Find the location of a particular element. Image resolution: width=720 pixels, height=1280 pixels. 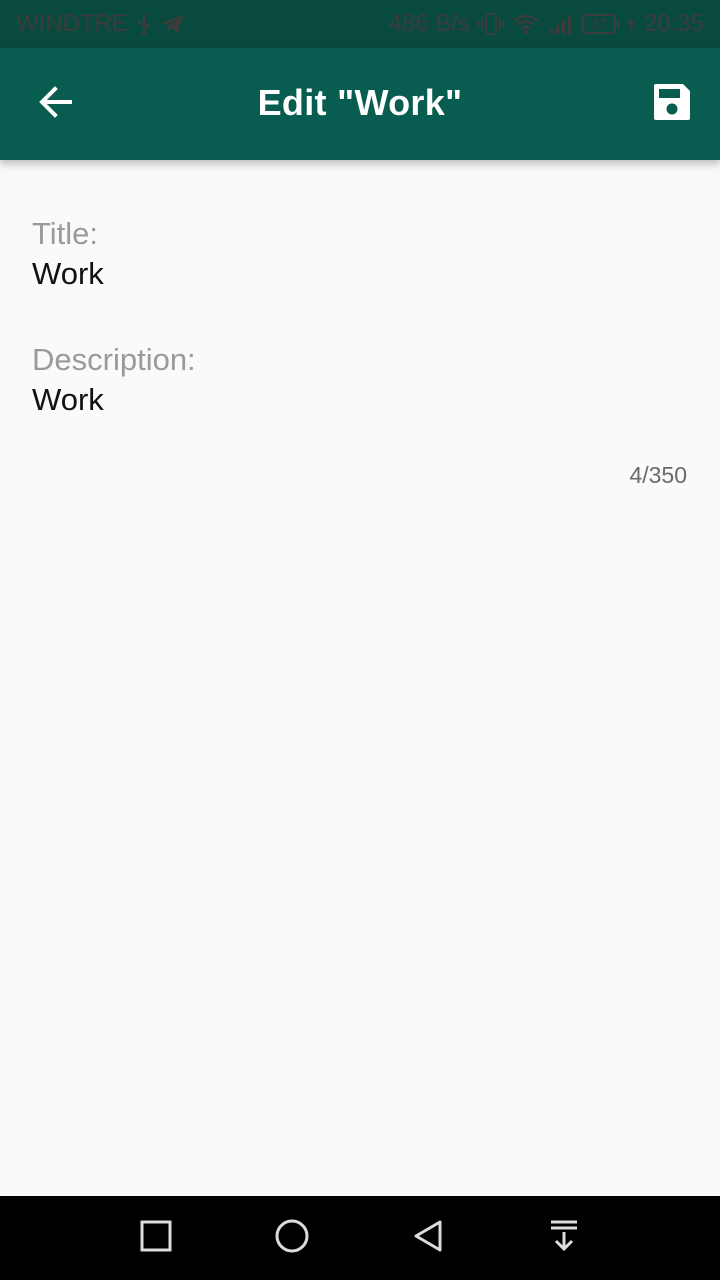

home-circle-icon is located at coordinates (292, 1238).